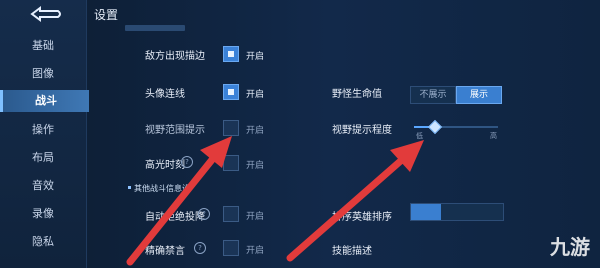 Image resolution: width=600 pixels, height=268 pixels. Describe the element at coordinates (570, 247) in the screenshot. I see `watermark-logo: 九游` at that location.